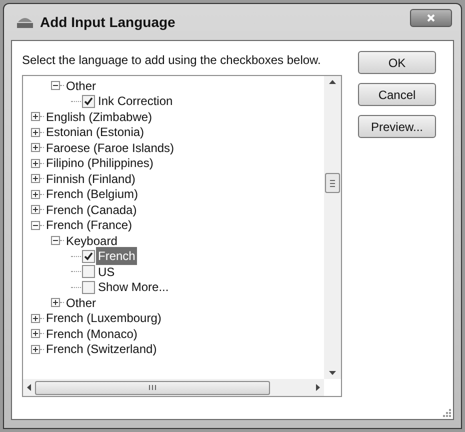  What do you see at coordinates (332, 227) in the screenshot?
I see `vertical-scrollbar` at bounding box center [332, 227].